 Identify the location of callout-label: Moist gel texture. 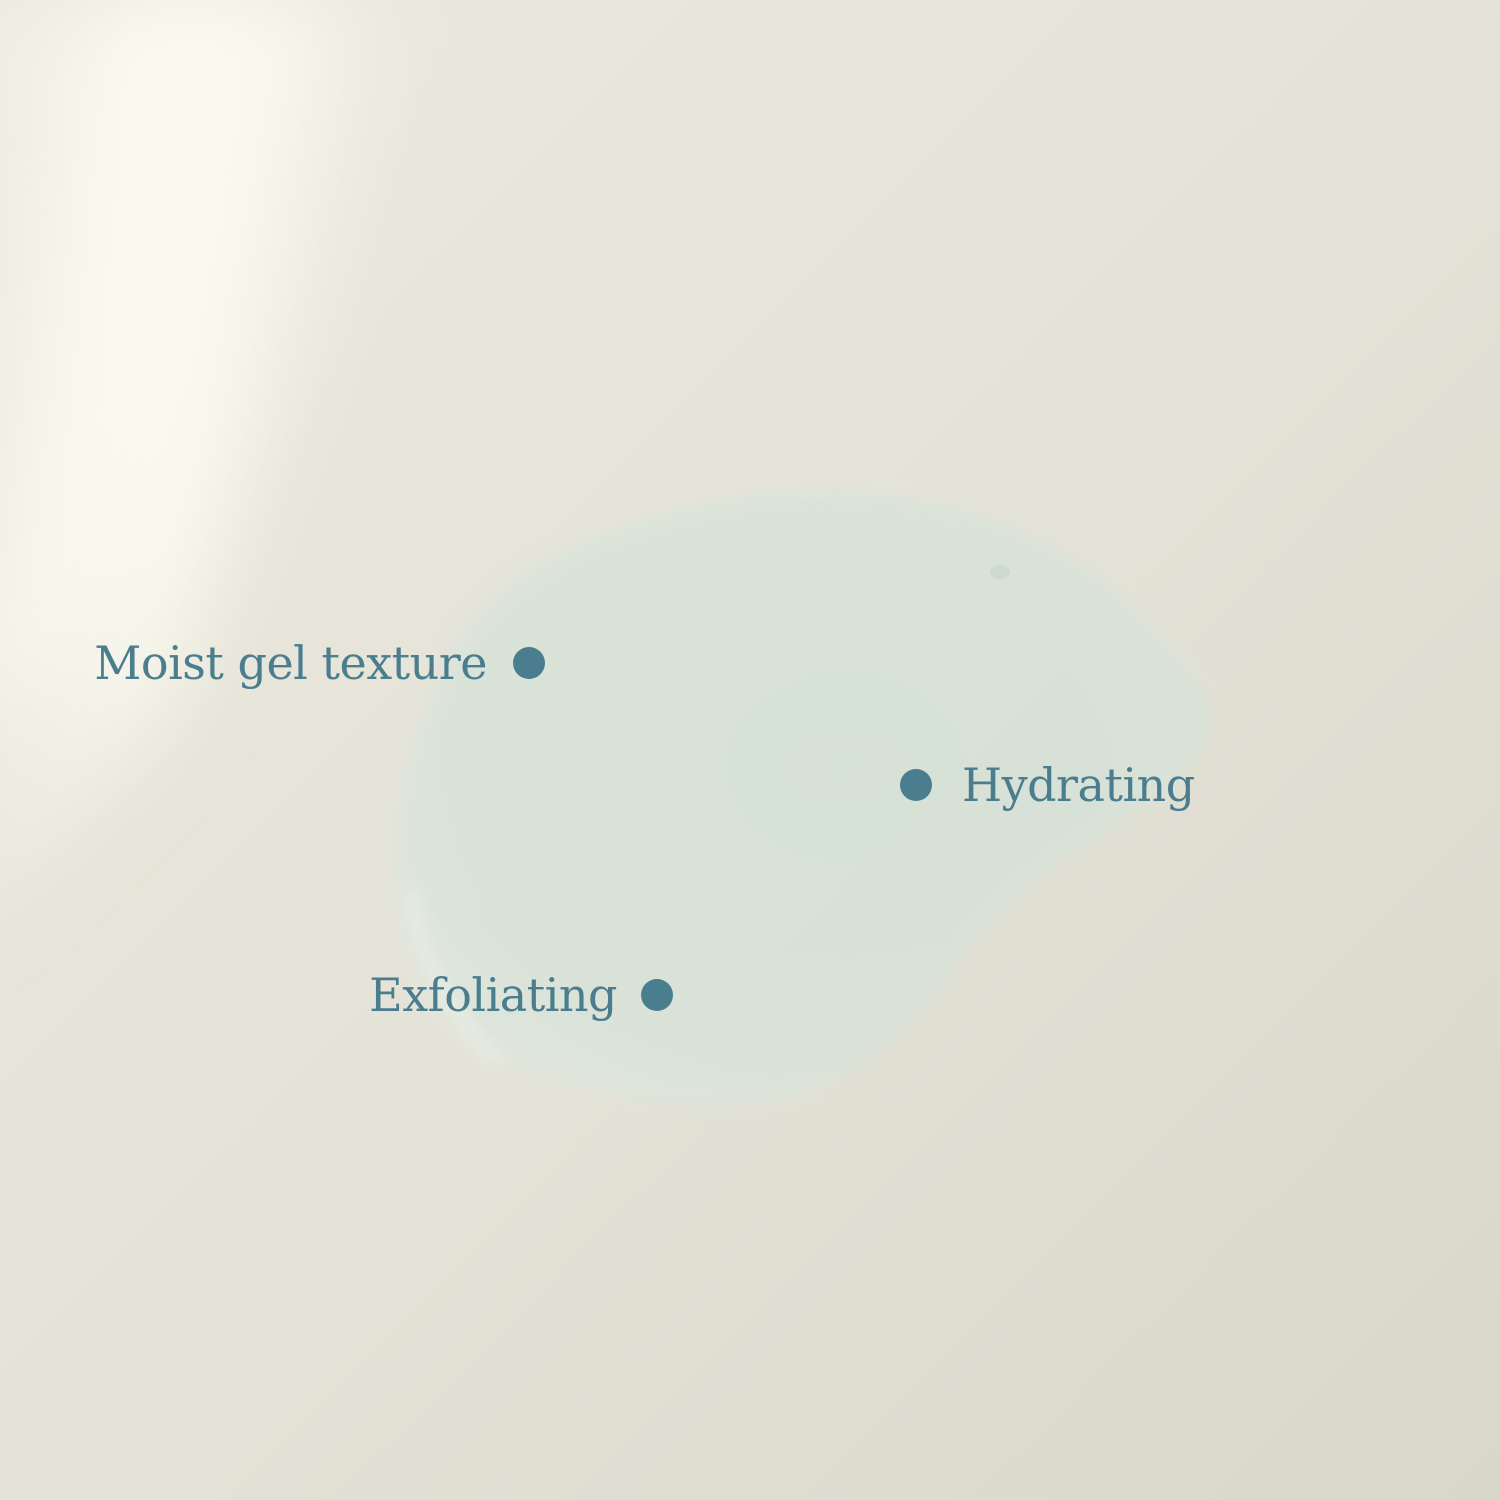
(290, 663).